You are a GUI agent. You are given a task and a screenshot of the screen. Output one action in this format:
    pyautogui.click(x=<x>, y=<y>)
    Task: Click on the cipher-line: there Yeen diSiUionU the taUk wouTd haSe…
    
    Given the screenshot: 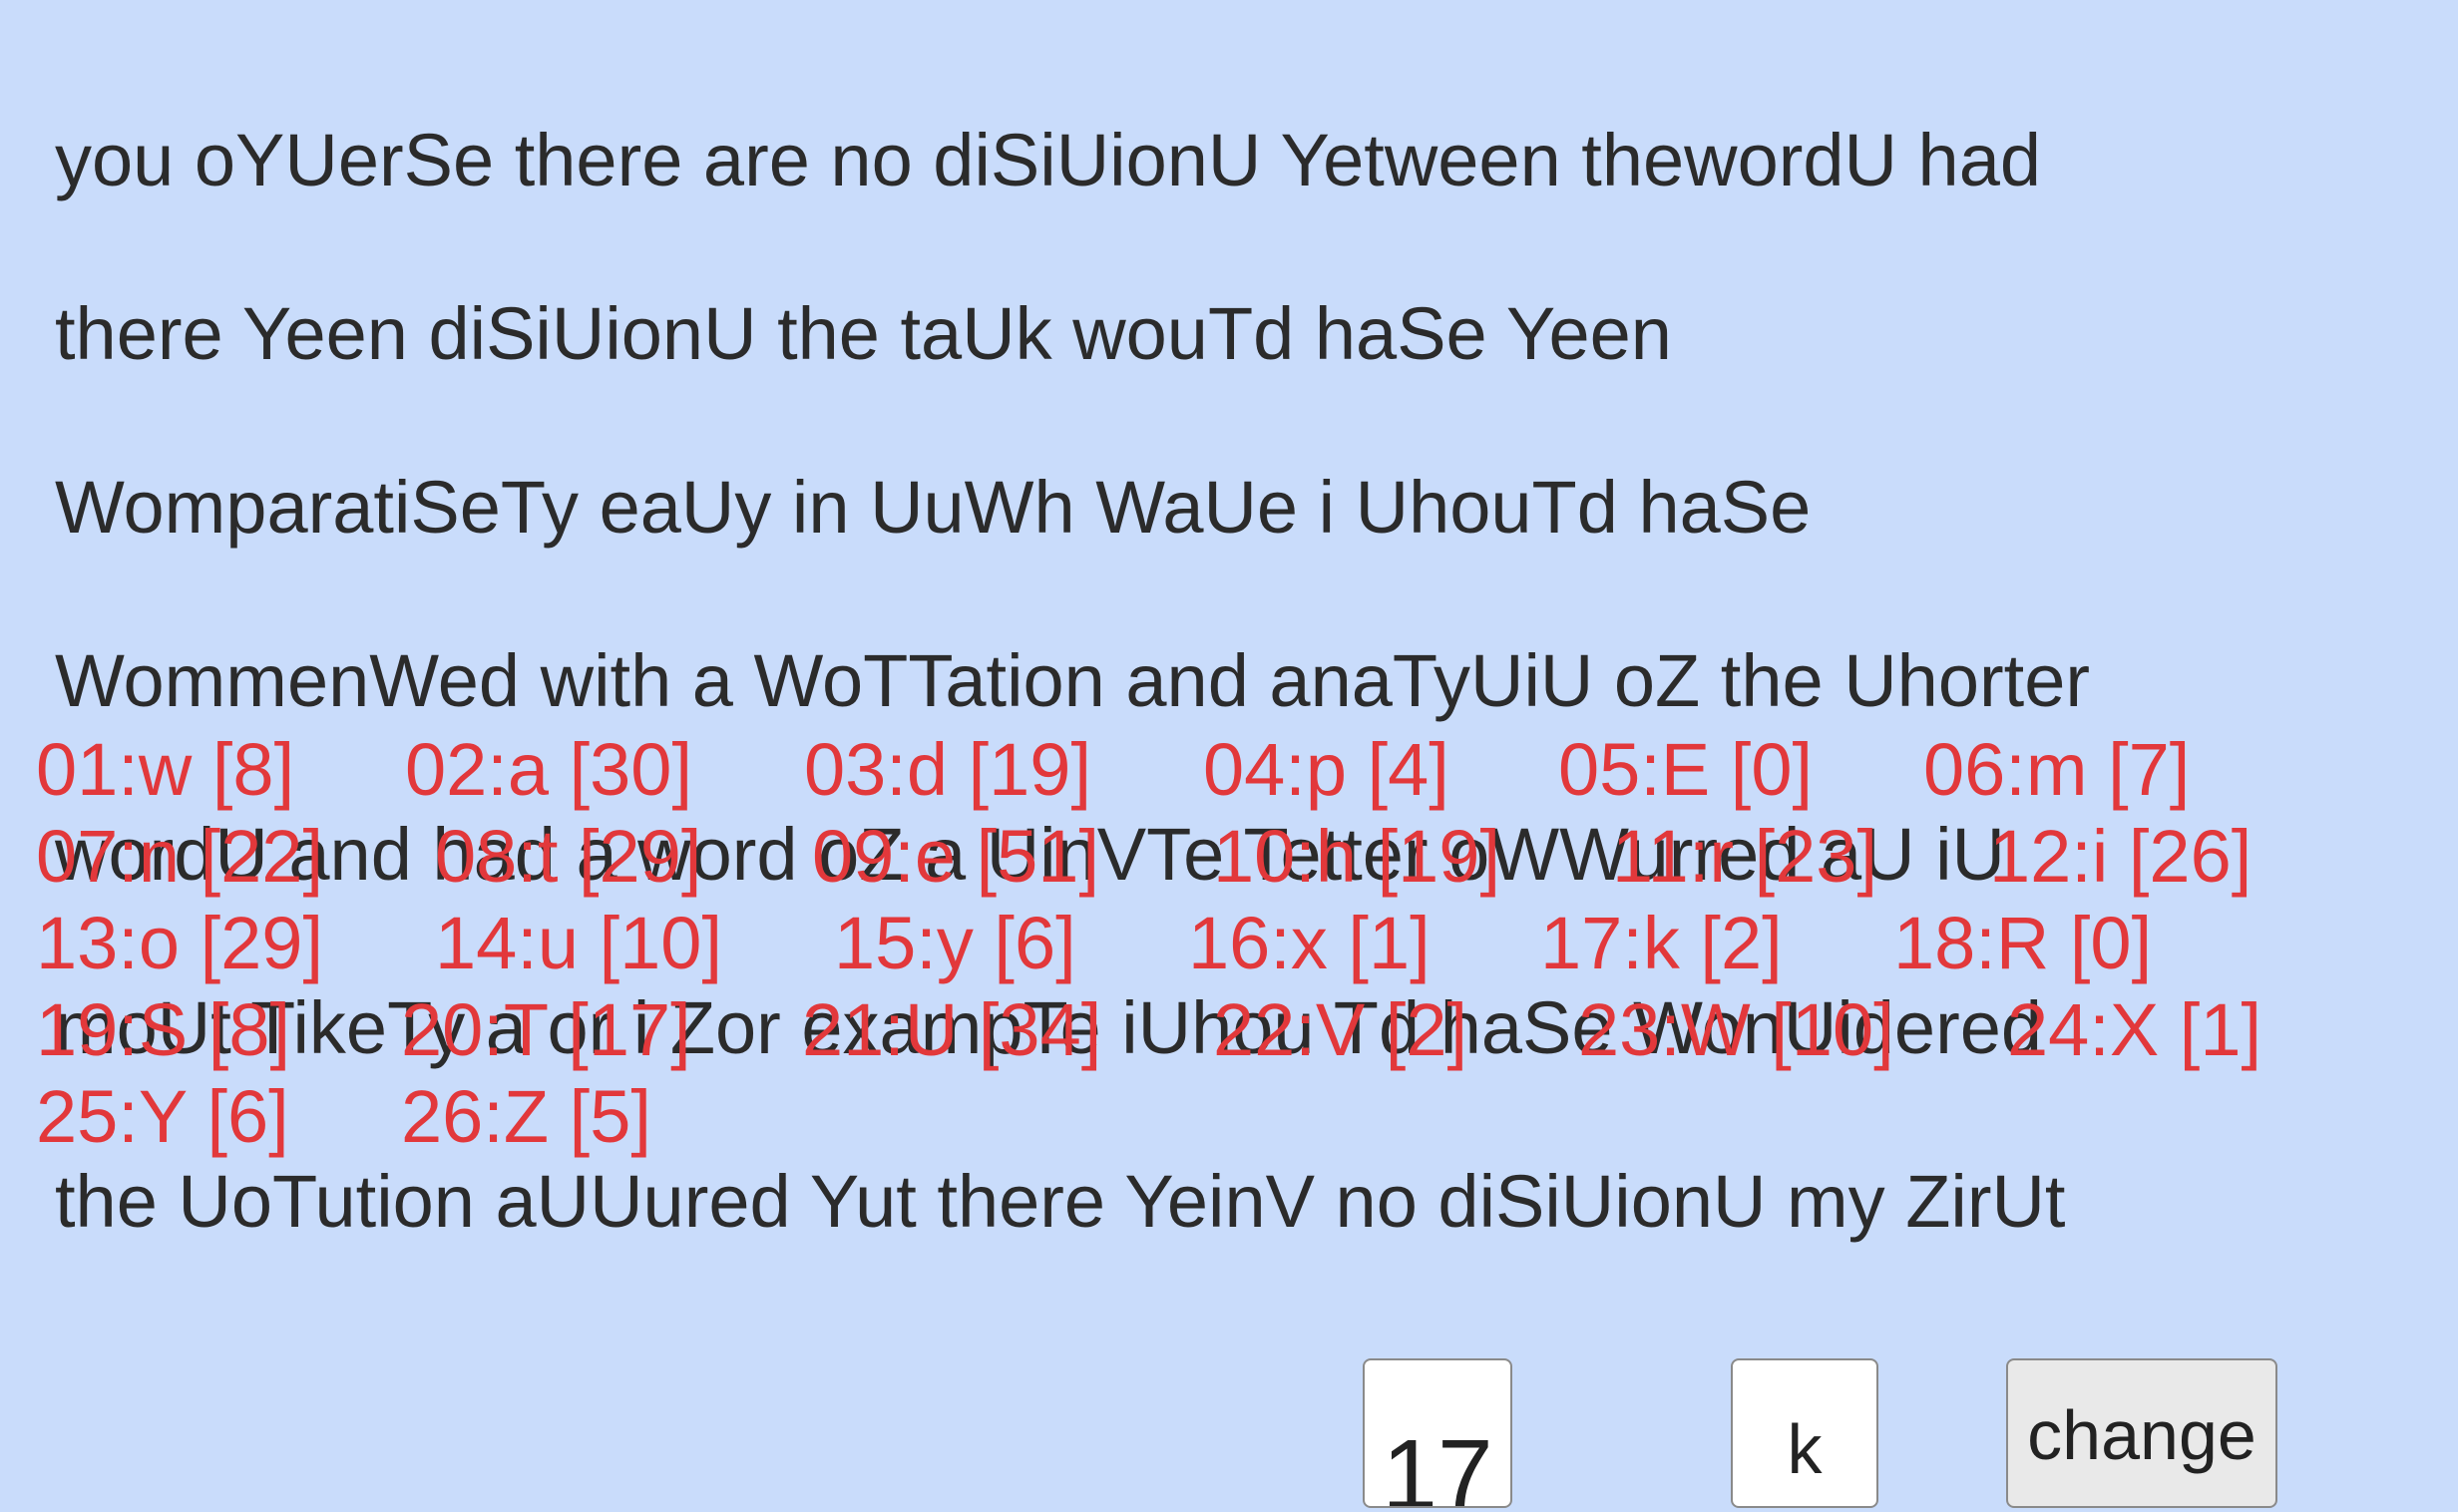 What is the action you would take?
    pyautogui.click(x=863, y=333)
    